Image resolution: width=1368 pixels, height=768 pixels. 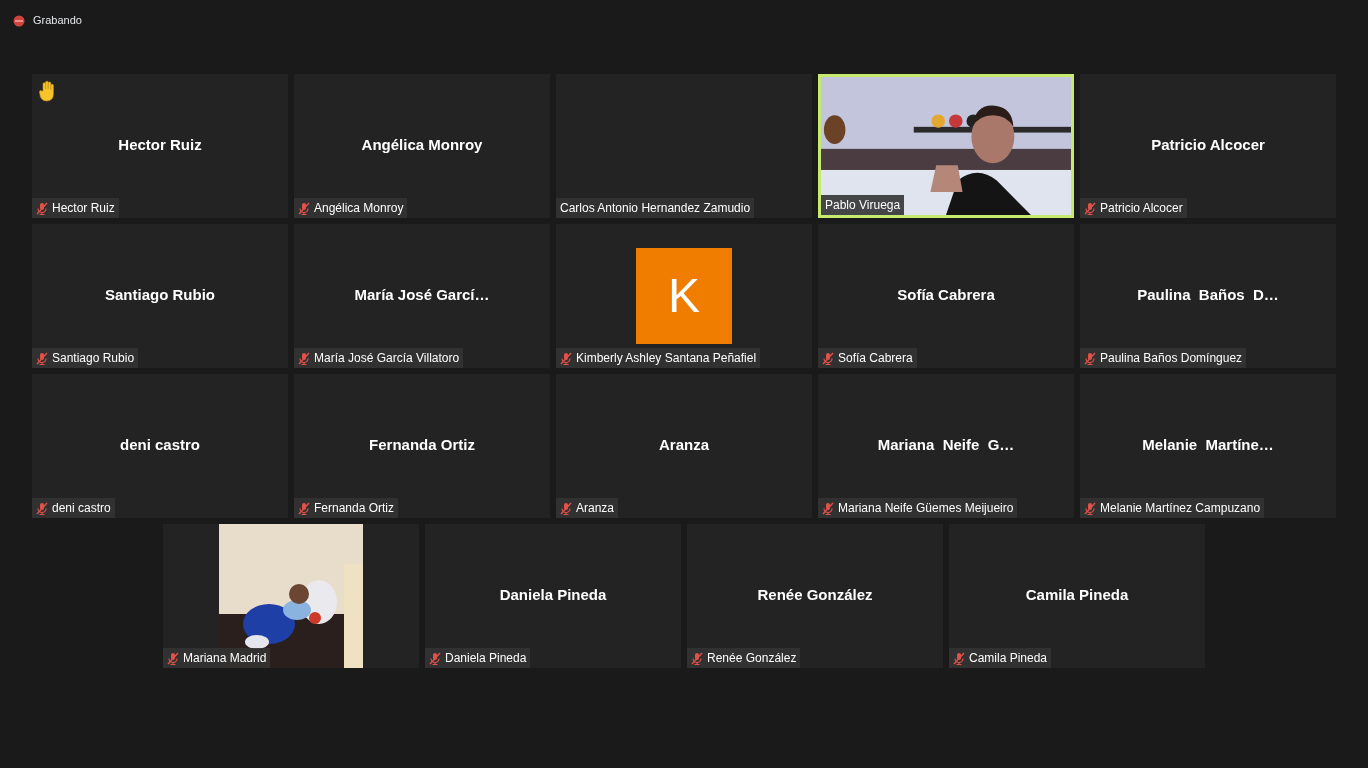 I want to click on participant-name: Patricio Alcocer, so click(x=1208, y=144).